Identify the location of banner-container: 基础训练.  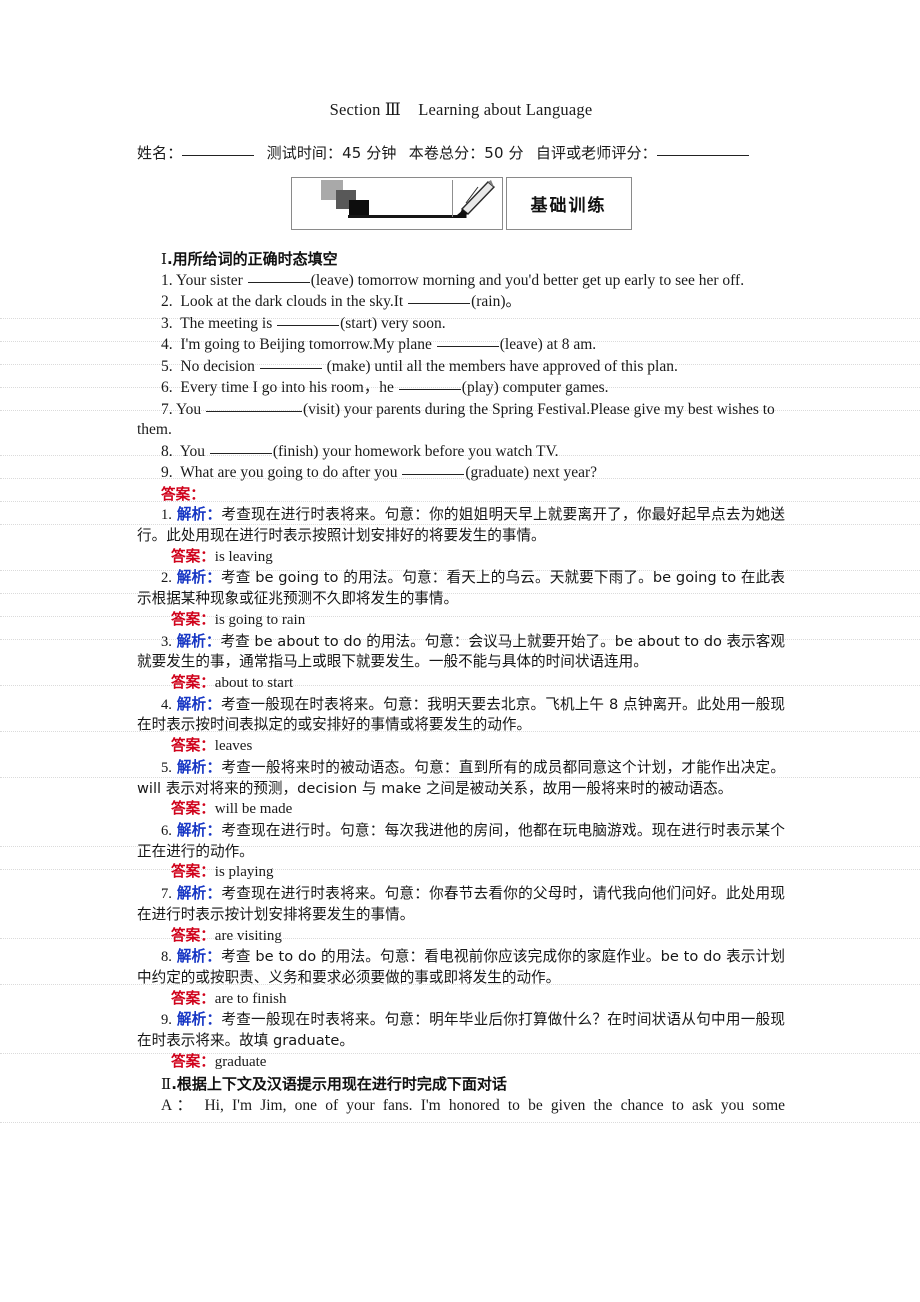
(461, 203).